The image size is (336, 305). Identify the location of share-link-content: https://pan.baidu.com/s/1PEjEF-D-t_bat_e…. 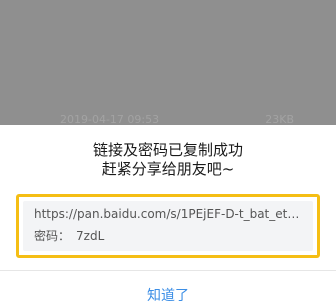
(168, 226).